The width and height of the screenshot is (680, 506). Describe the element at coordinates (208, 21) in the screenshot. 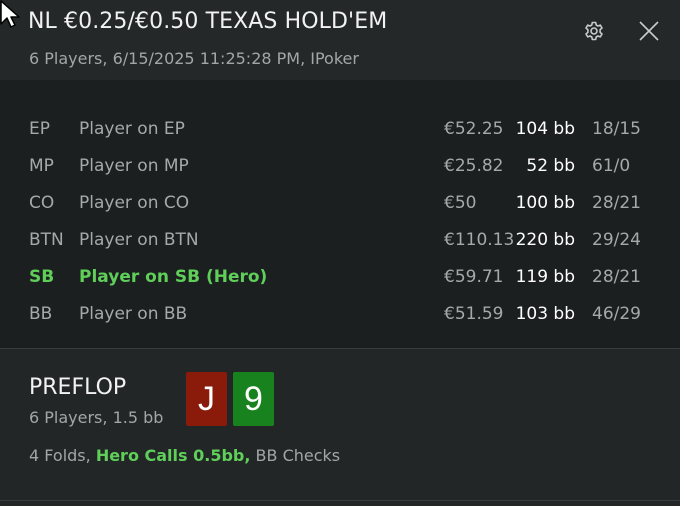

I see `page-title: NL €0.25/€0.50 TEXAS HOLD'EM` at that location.